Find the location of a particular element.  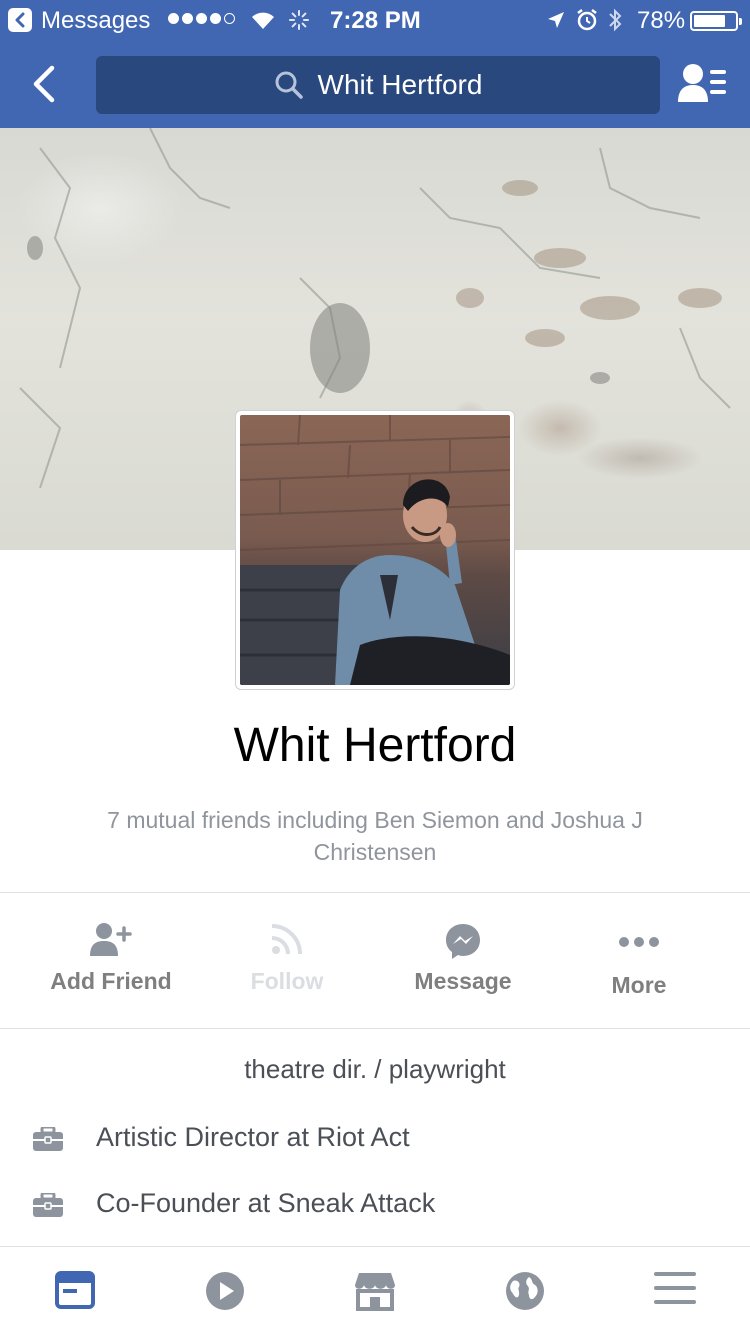

location-arrow-icon is located at coordinates (556, 20).